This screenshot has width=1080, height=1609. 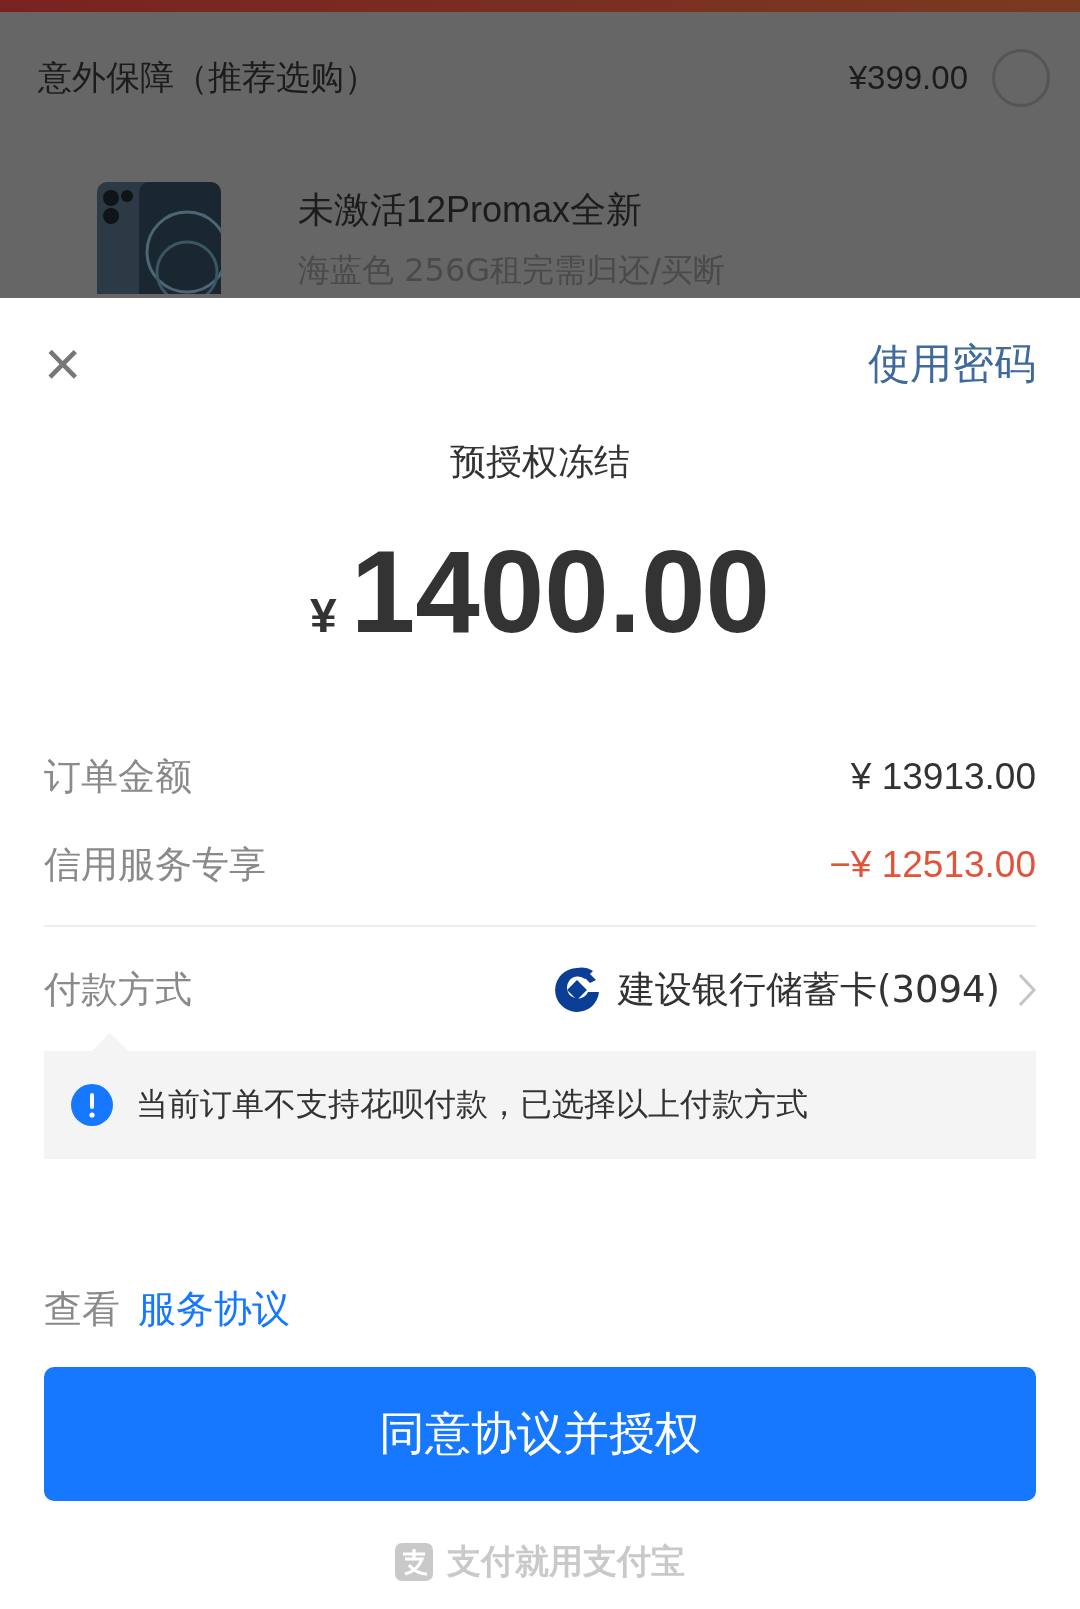 What do you see at coordinates (576, 990) in the screenshot?
I see `bank-logo-icon` at bounding box center [576, 990].